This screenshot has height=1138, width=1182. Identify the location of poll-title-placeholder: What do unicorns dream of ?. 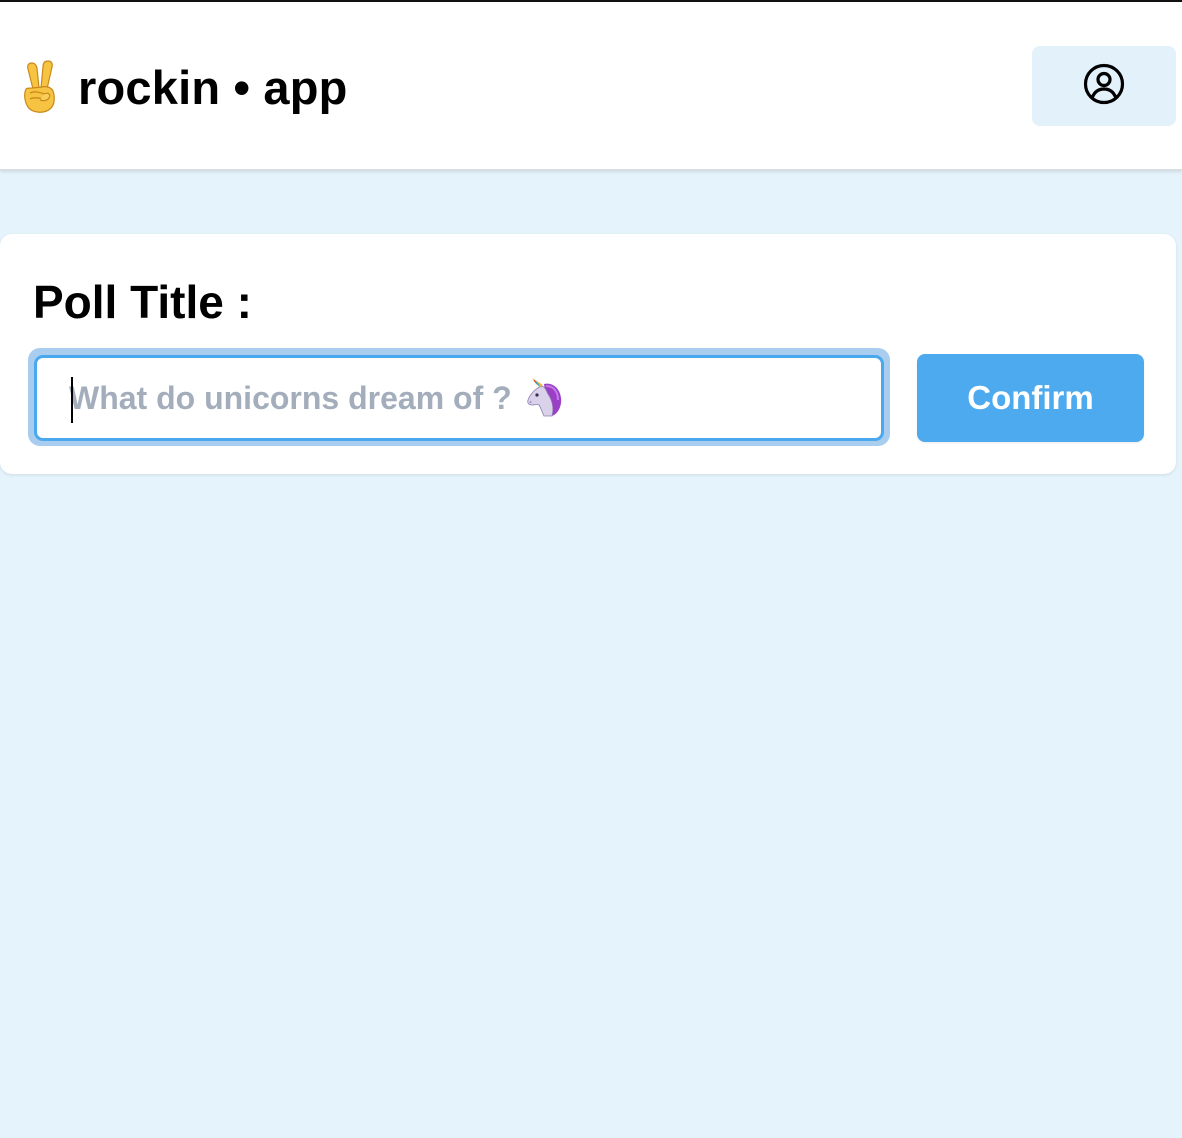
(317, 398).